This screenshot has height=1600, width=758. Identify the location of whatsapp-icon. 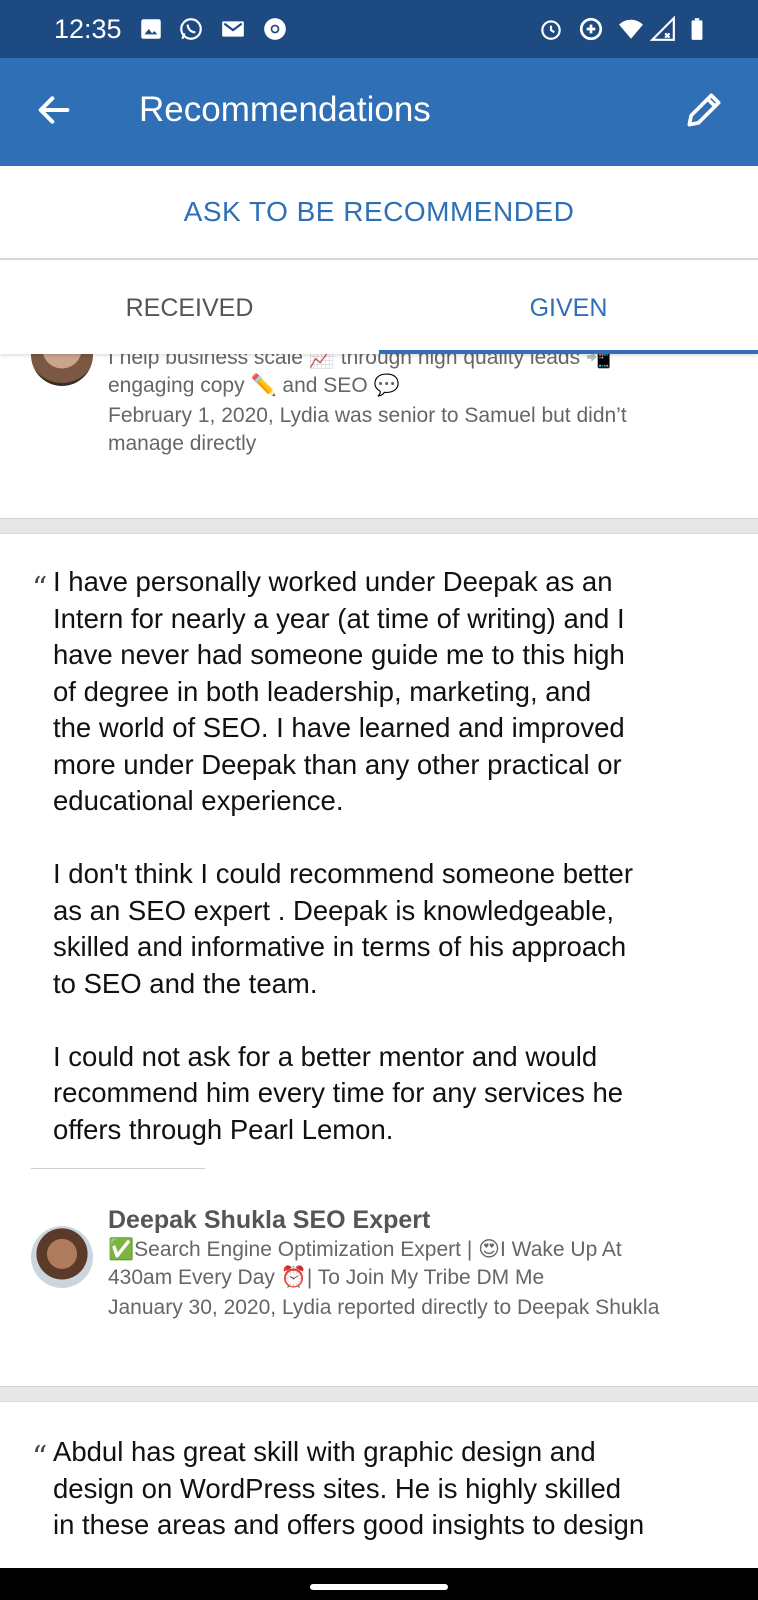
(191, 29).